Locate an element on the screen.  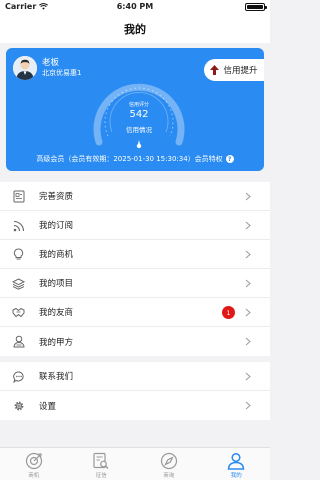
menu-item-projects: 我的项目 is located at coordinates (135, 283).